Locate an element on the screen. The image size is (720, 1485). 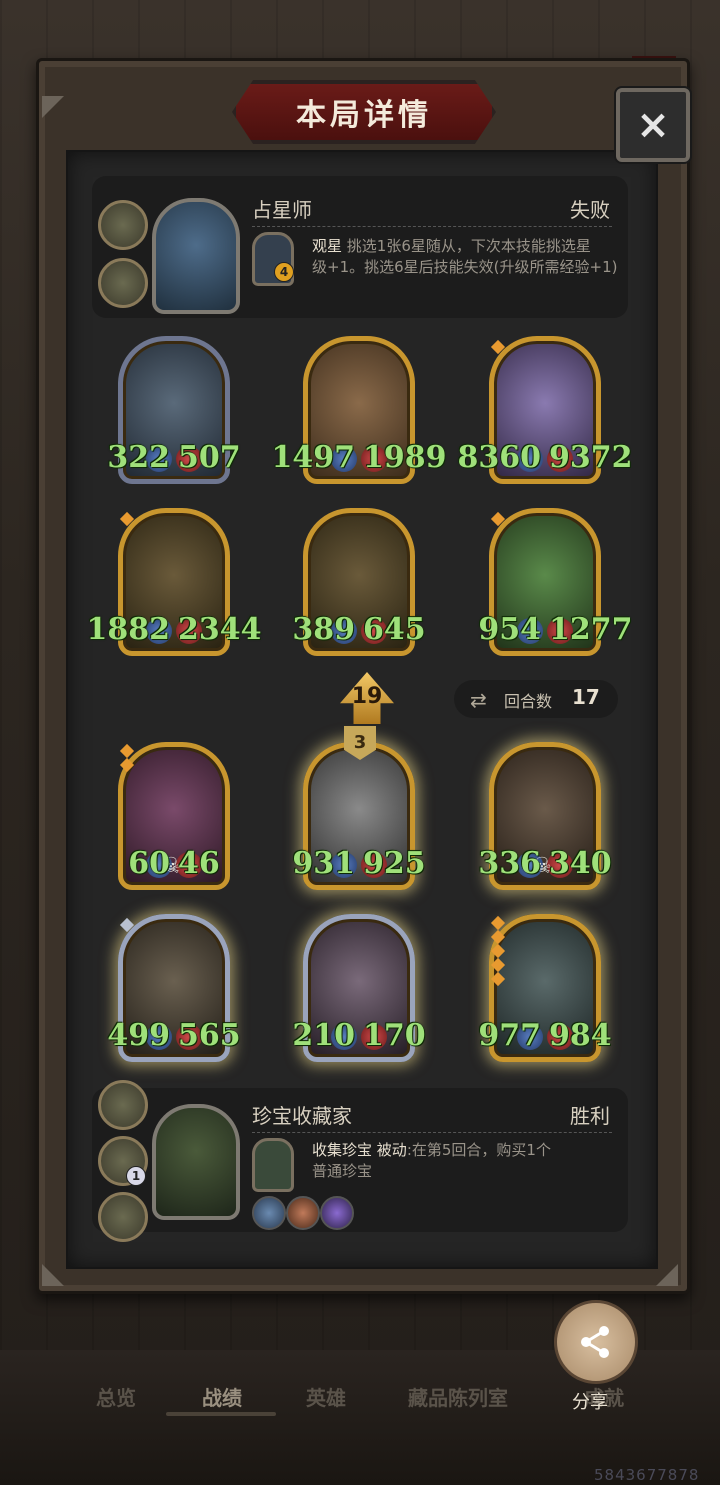
minion-card: 8360 9372 is located at coordinates (545, 411).